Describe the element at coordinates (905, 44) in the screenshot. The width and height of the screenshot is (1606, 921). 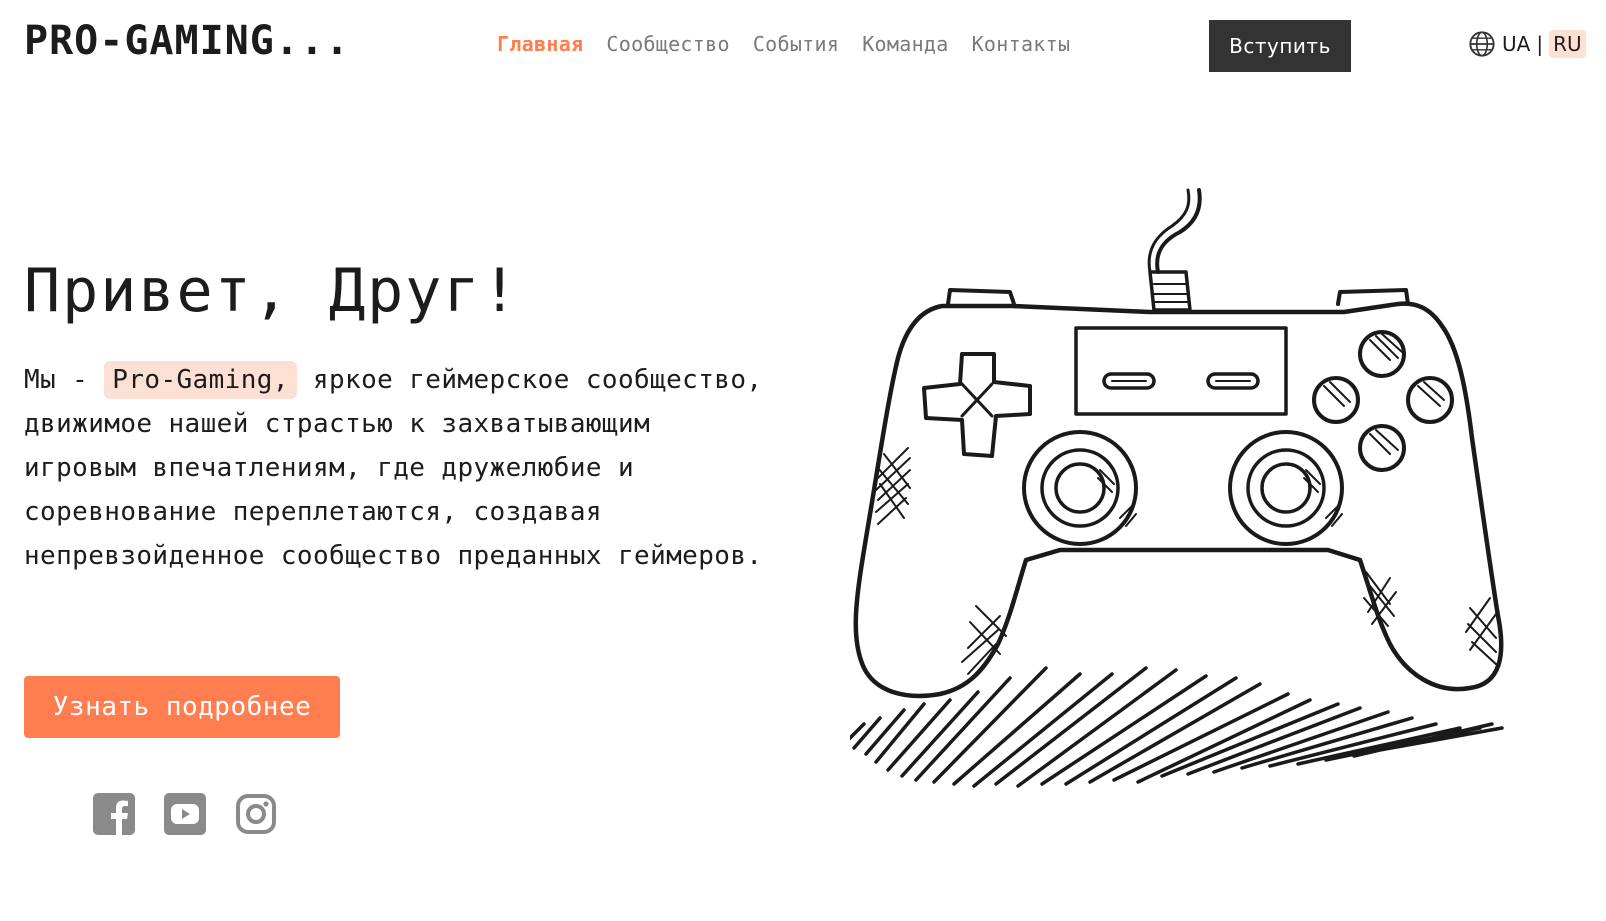
I see `nav-link-team: Команда` at that location.